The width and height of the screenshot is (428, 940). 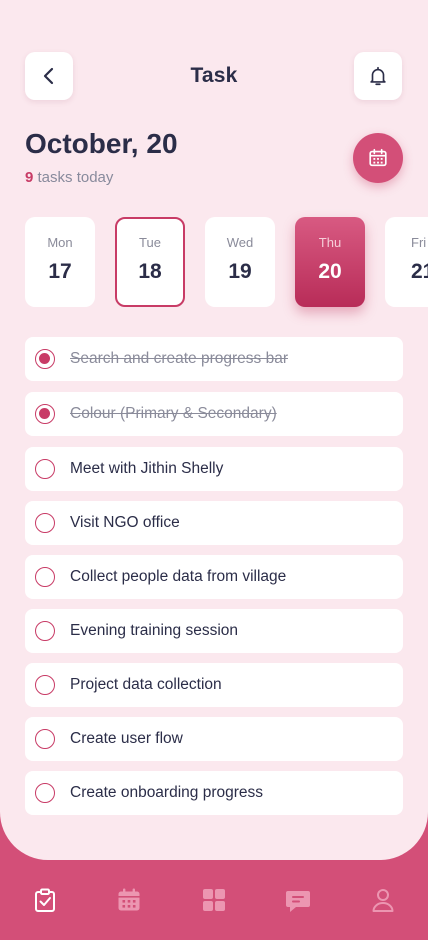 What do you see at coordinates (154, 630) in the screenshot?
I see `task-label: Evening training session` at bounding box center [154, 630].